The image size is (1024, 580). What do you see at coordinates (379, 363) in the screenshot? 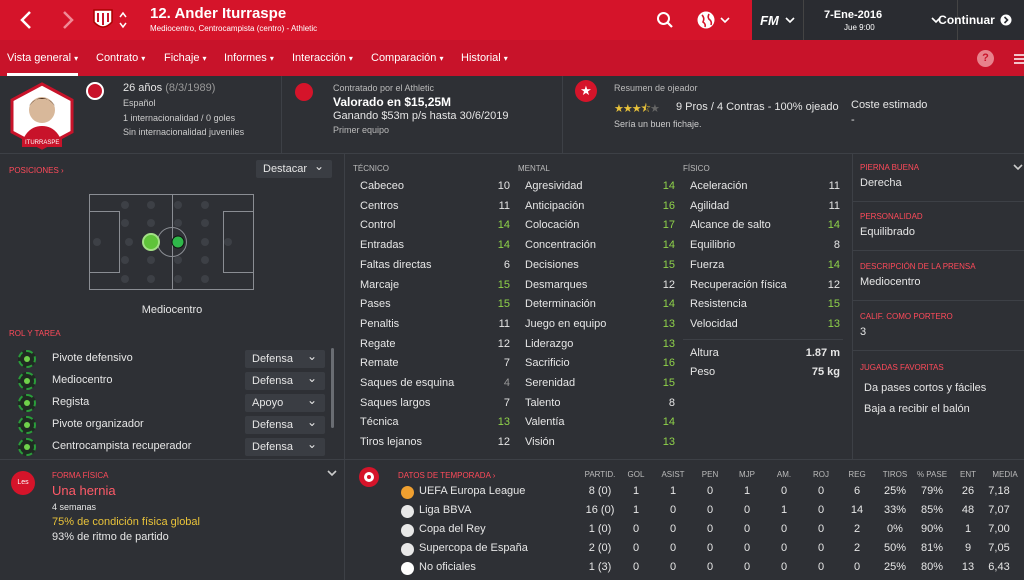
I see `attribute-name: Remate` at bounding box center [379, 363].